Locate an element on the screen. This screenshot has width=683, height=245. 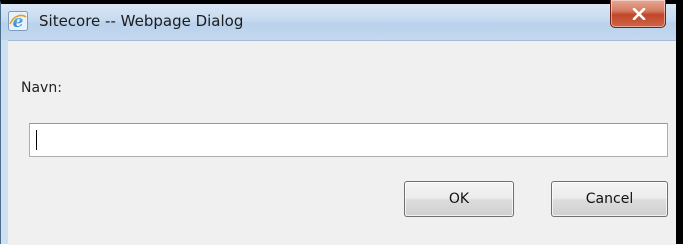
name-input is located at coordinates (348, 140).